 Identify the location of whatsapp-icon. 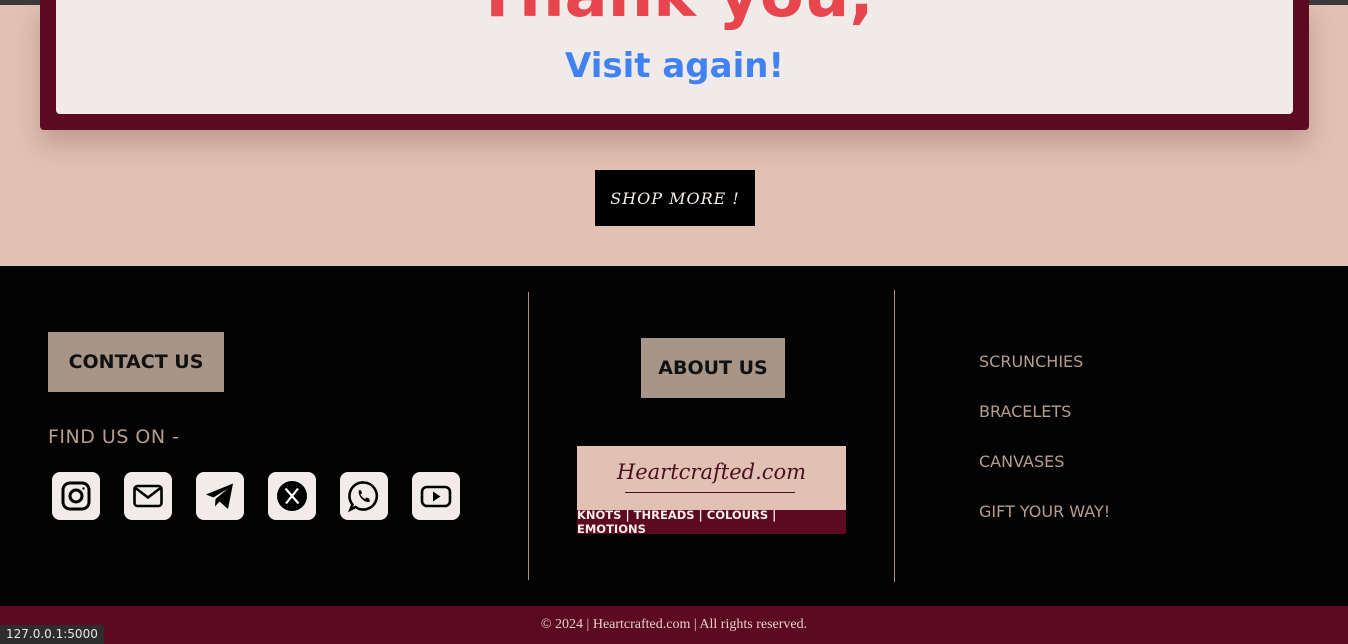
(363, 497).